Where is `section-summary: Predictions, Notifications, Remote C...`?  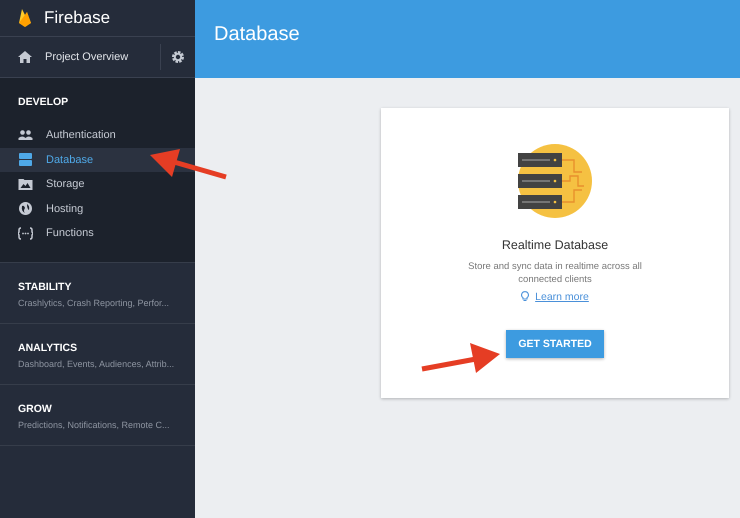
section-summary: Predictions, Notifications, Remote C... is located at coordinates (94, 425).